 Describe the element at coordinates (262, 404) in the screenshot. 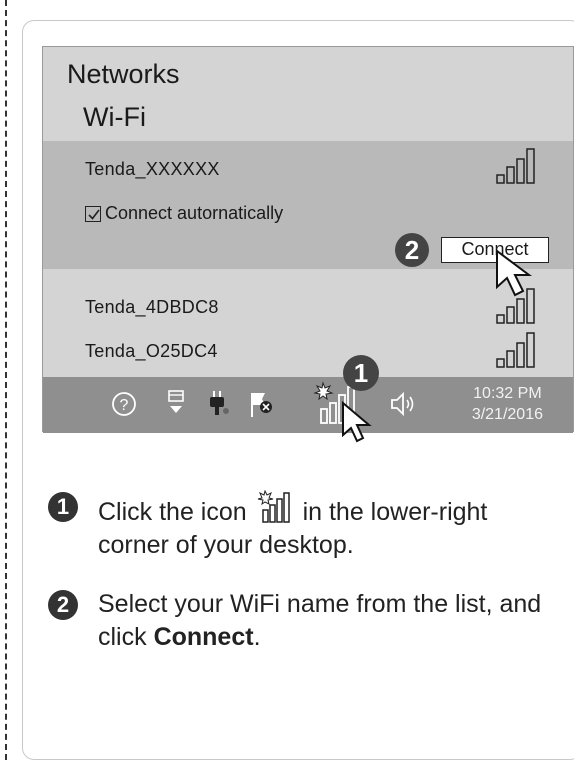

I see `action-center-flag-icon` at that location.